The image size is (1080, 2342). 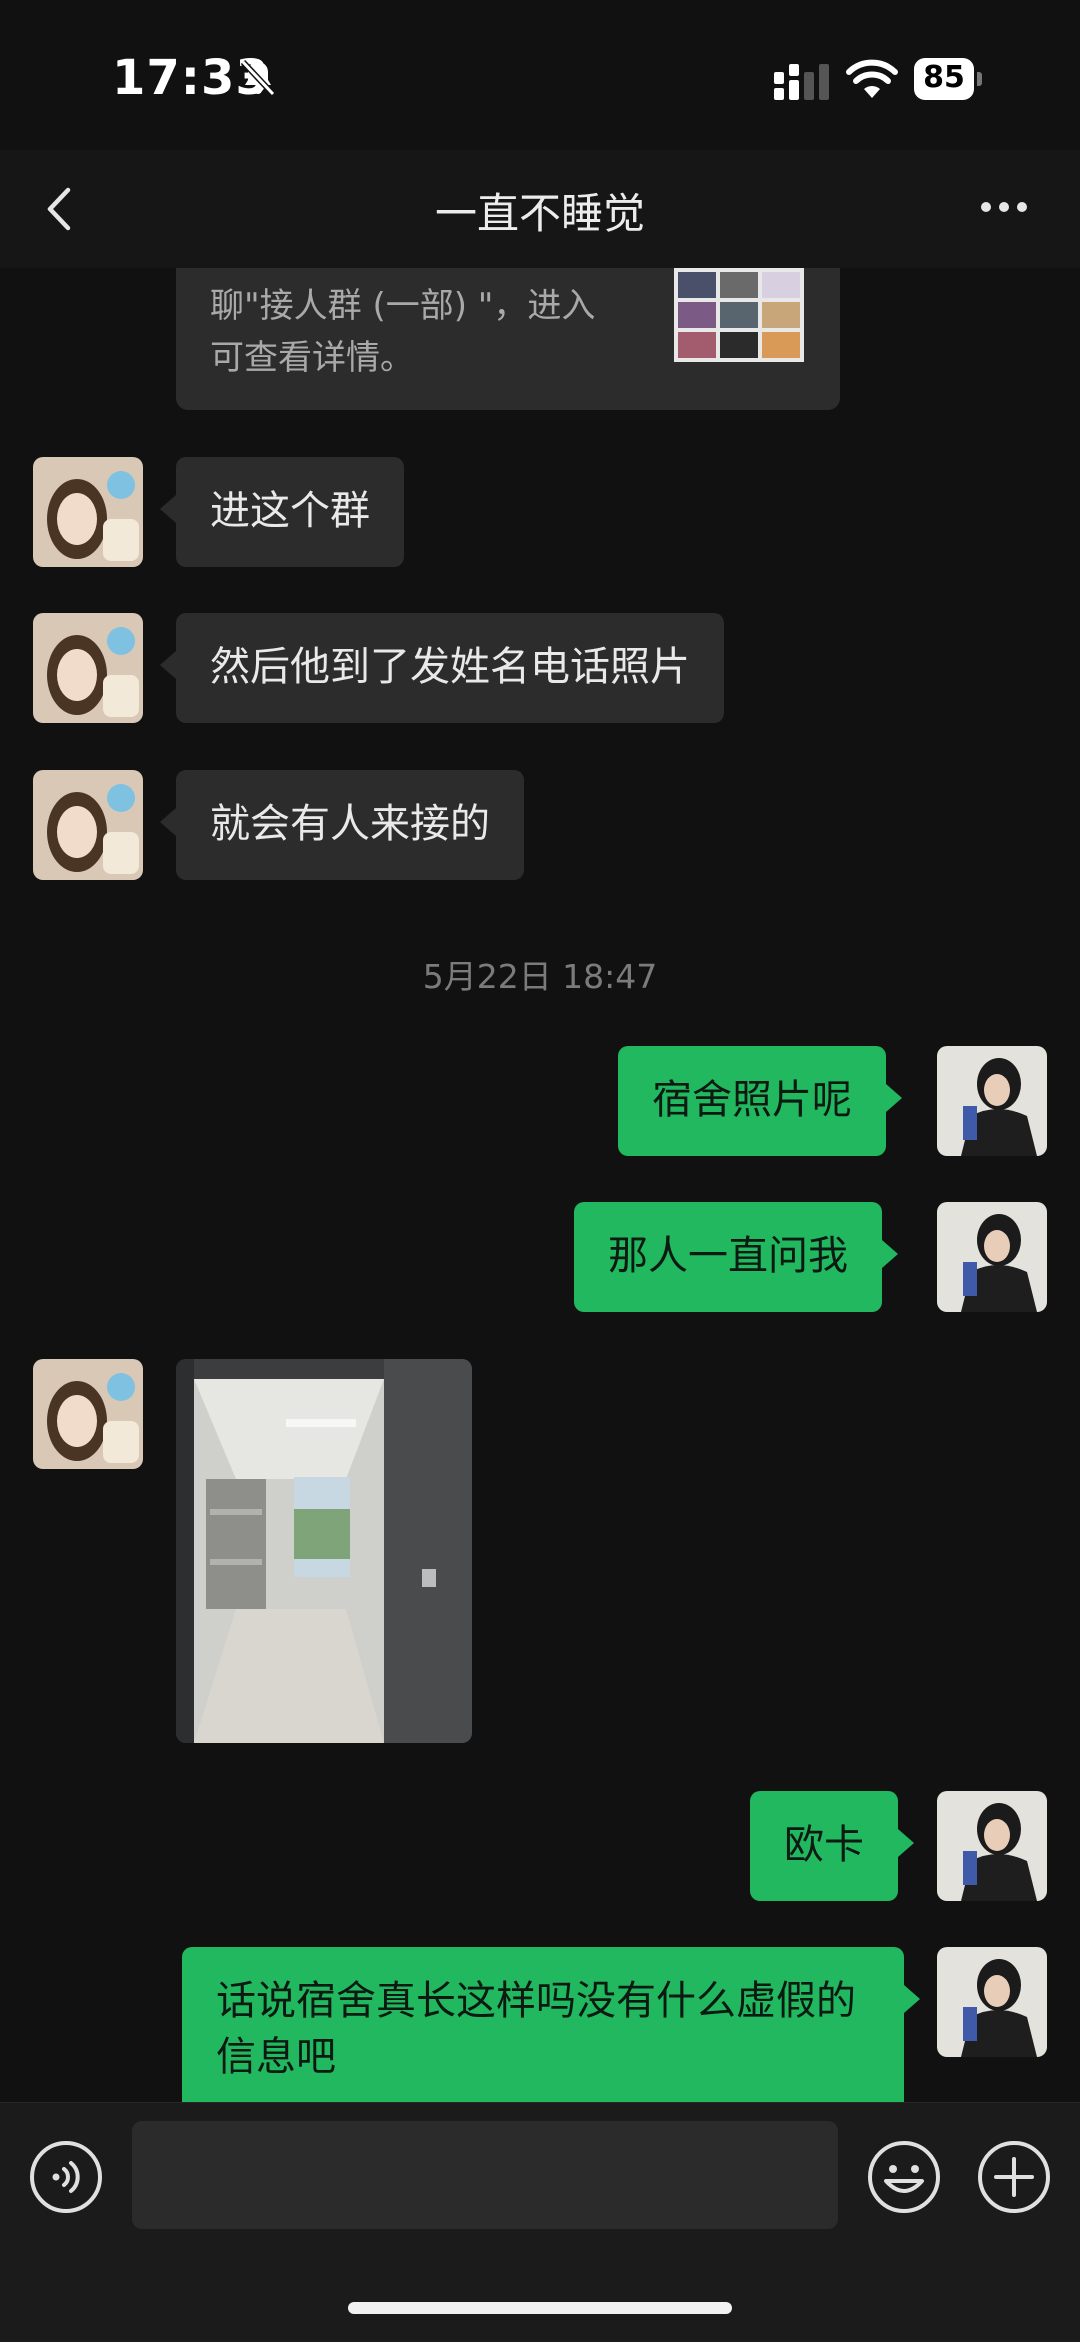 What do you see at coordinates (342, 825) in the screenshot?
I see `message-bubble-left: 就会有人来接的` at bounding box center [342, 825].